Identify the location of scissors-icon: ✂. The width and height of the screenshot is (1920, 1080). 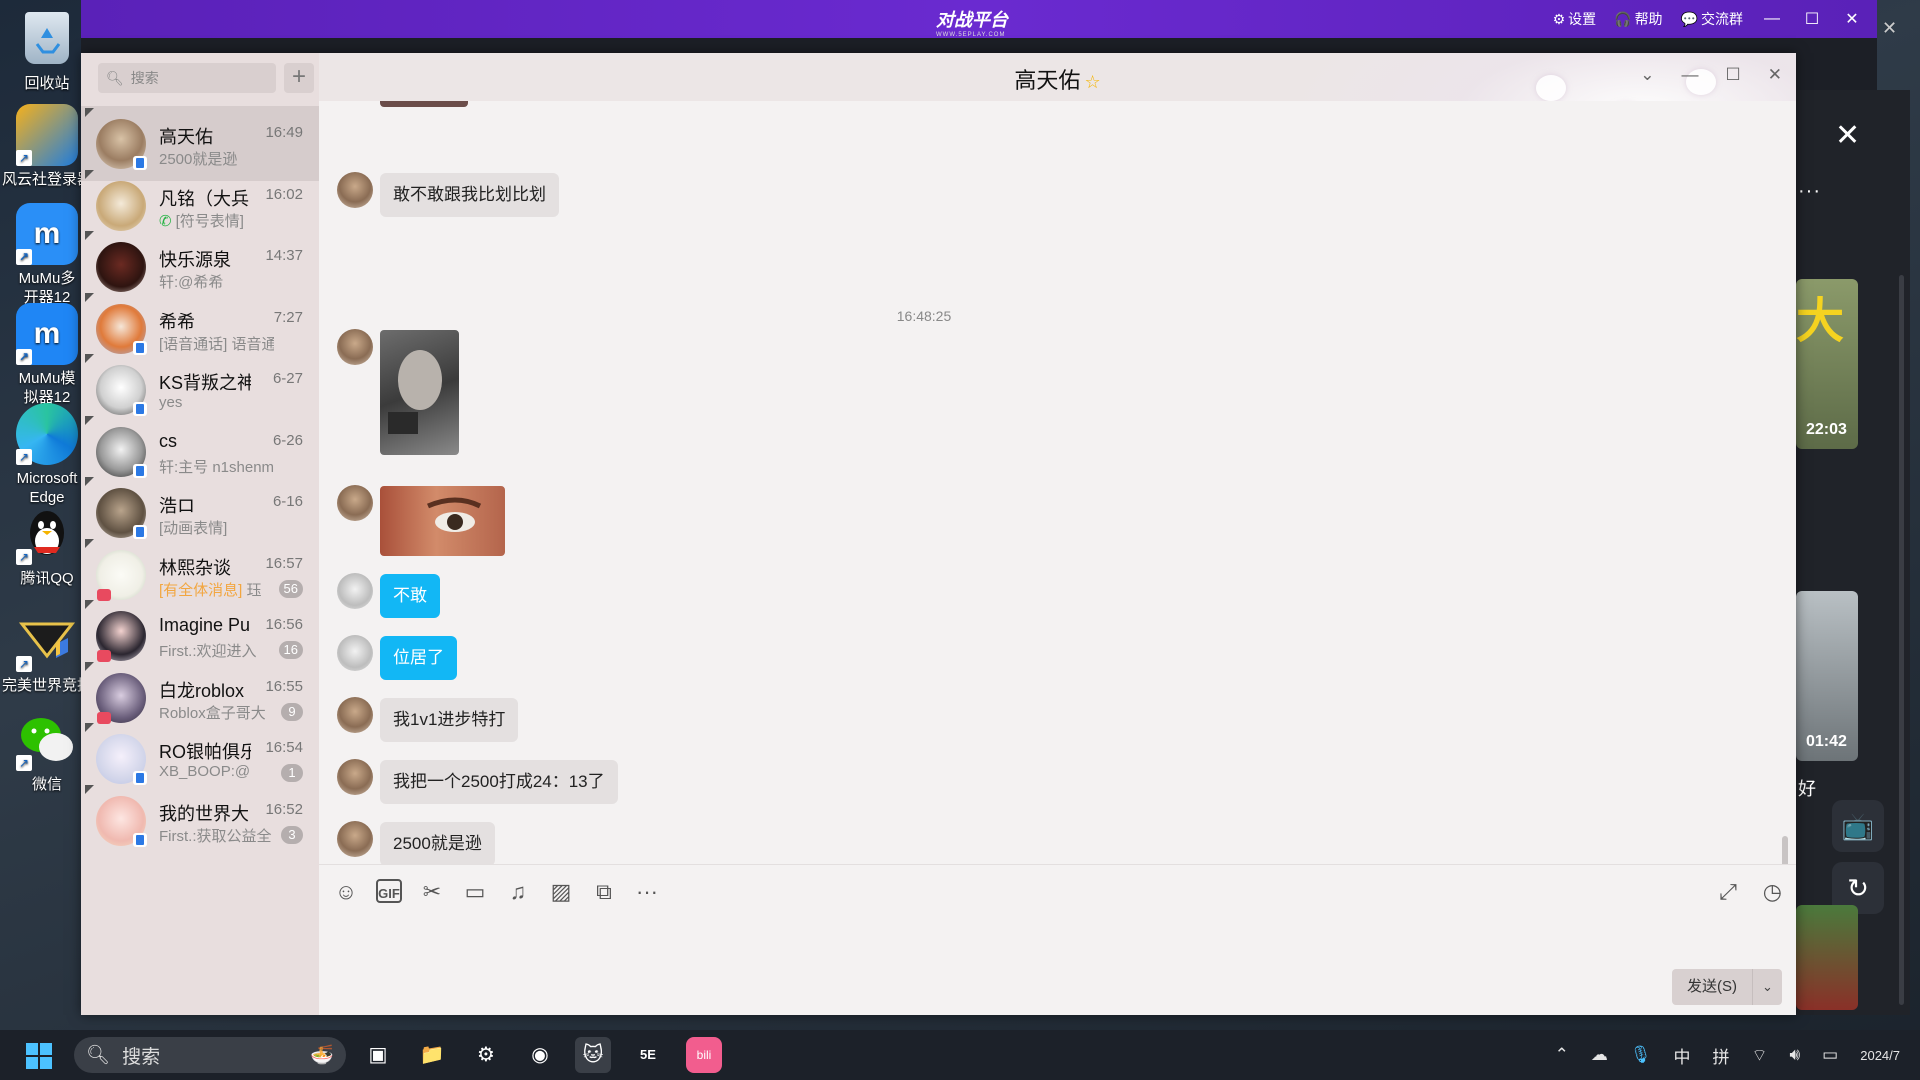
(432, 892).